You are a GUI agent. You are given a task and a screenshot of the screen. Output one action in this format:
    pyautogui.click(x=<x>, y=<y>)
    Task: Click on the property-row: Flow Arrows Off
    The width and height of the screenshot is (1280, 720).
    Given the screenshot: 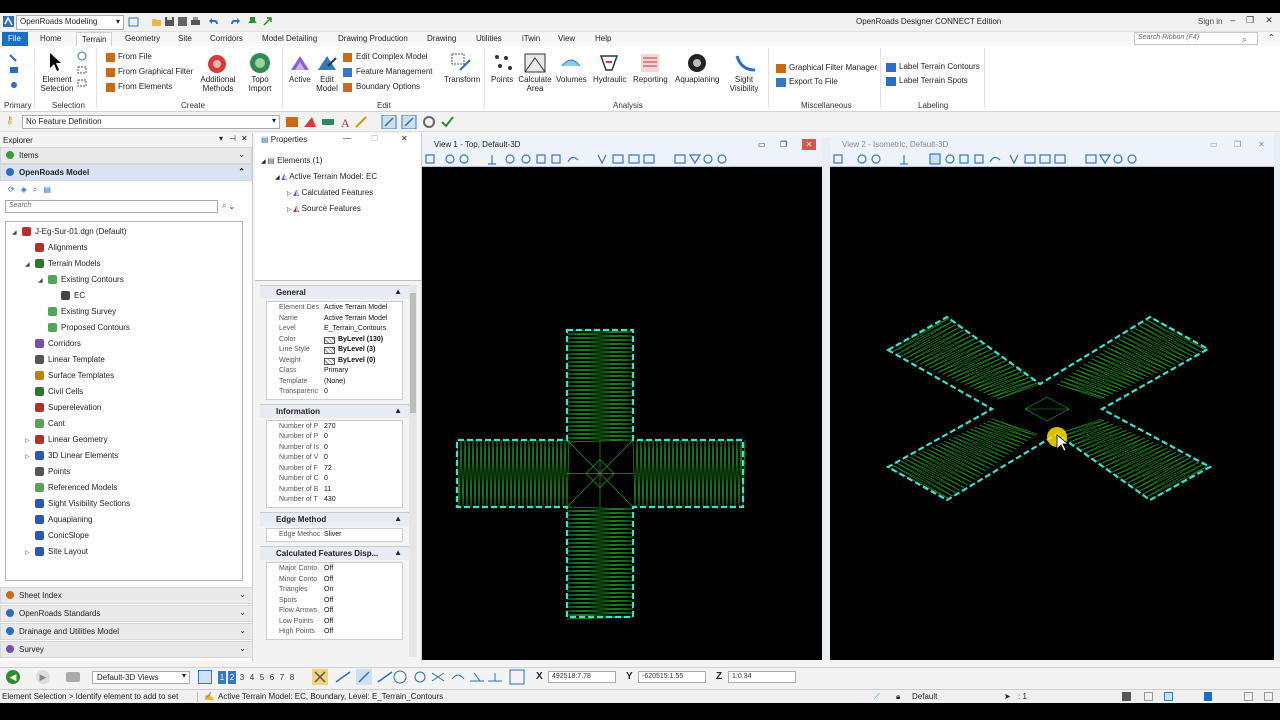 What is the action you would take?
    pyautogui.click(x=334, y=611)
    